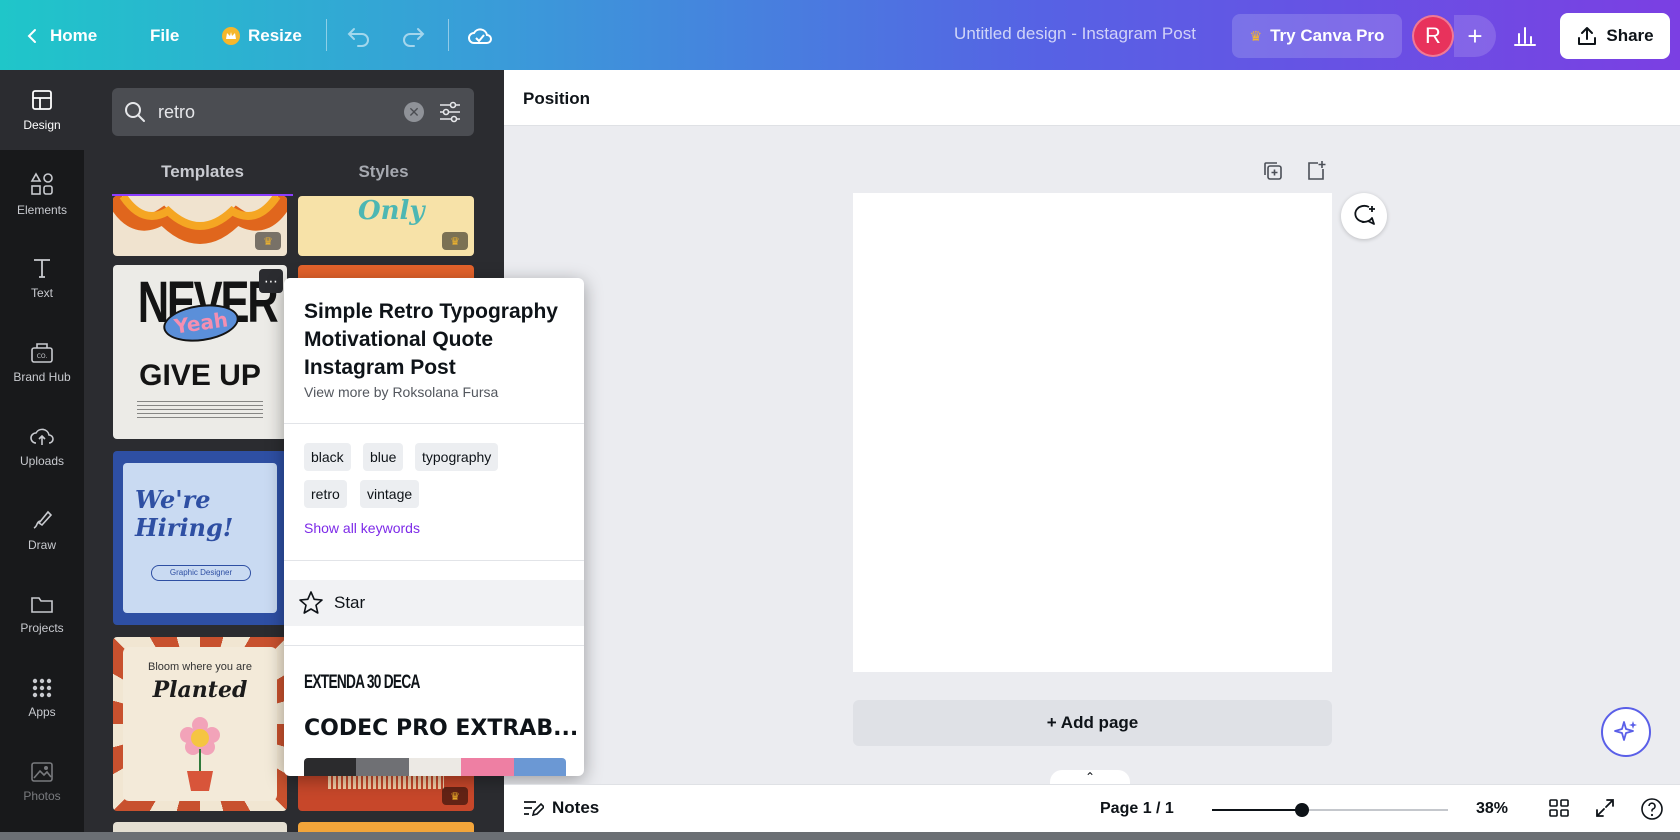 This screenshot has width=1680, height=840. Describe the element at coordinates (42, 100) in the screenshot. I see `layout-icon` at that location.